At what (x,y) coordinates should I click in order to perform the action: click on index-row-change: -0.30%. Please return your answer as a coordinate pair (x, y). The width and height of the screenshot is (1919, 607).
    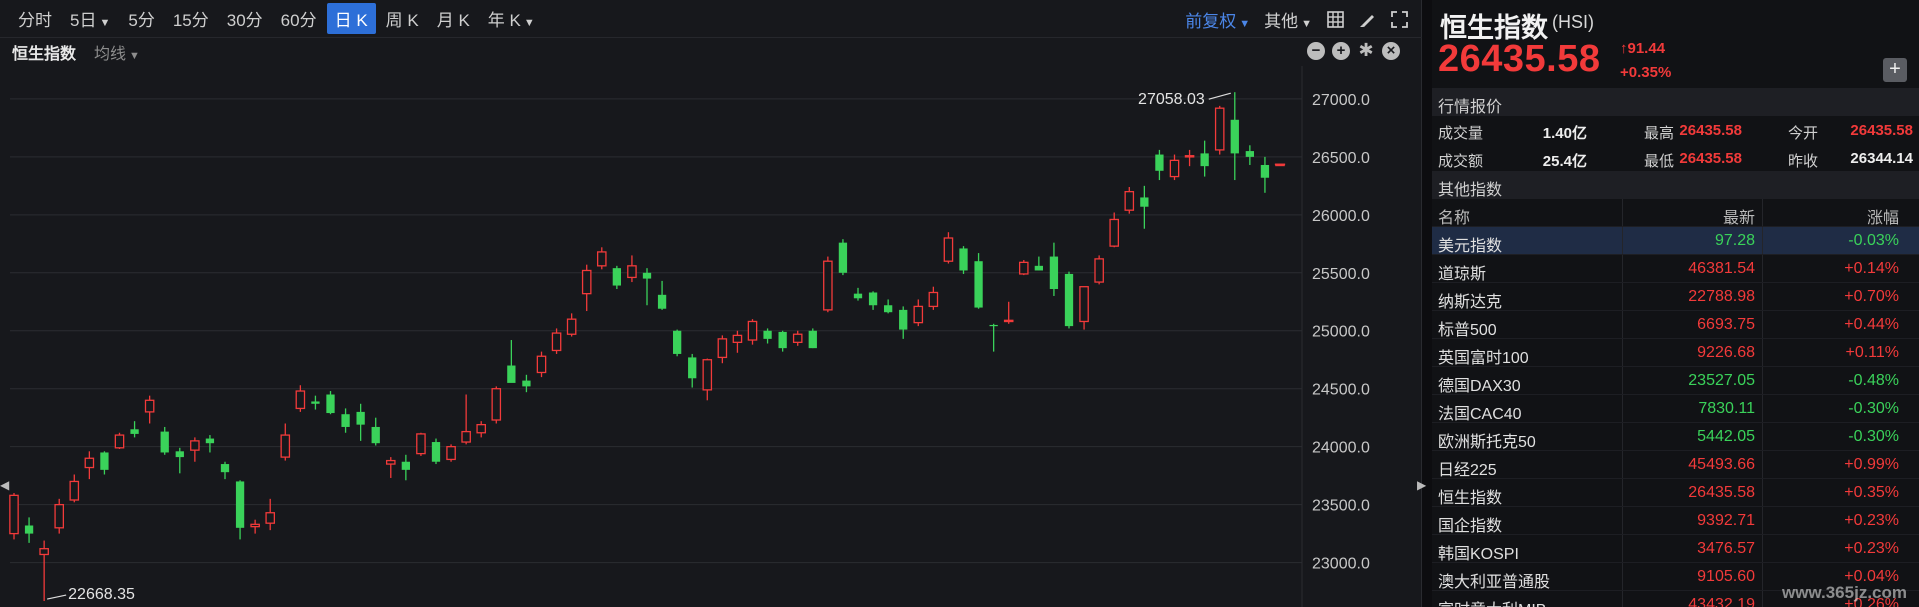
    Looking at the image, I should click on (1873, 408).